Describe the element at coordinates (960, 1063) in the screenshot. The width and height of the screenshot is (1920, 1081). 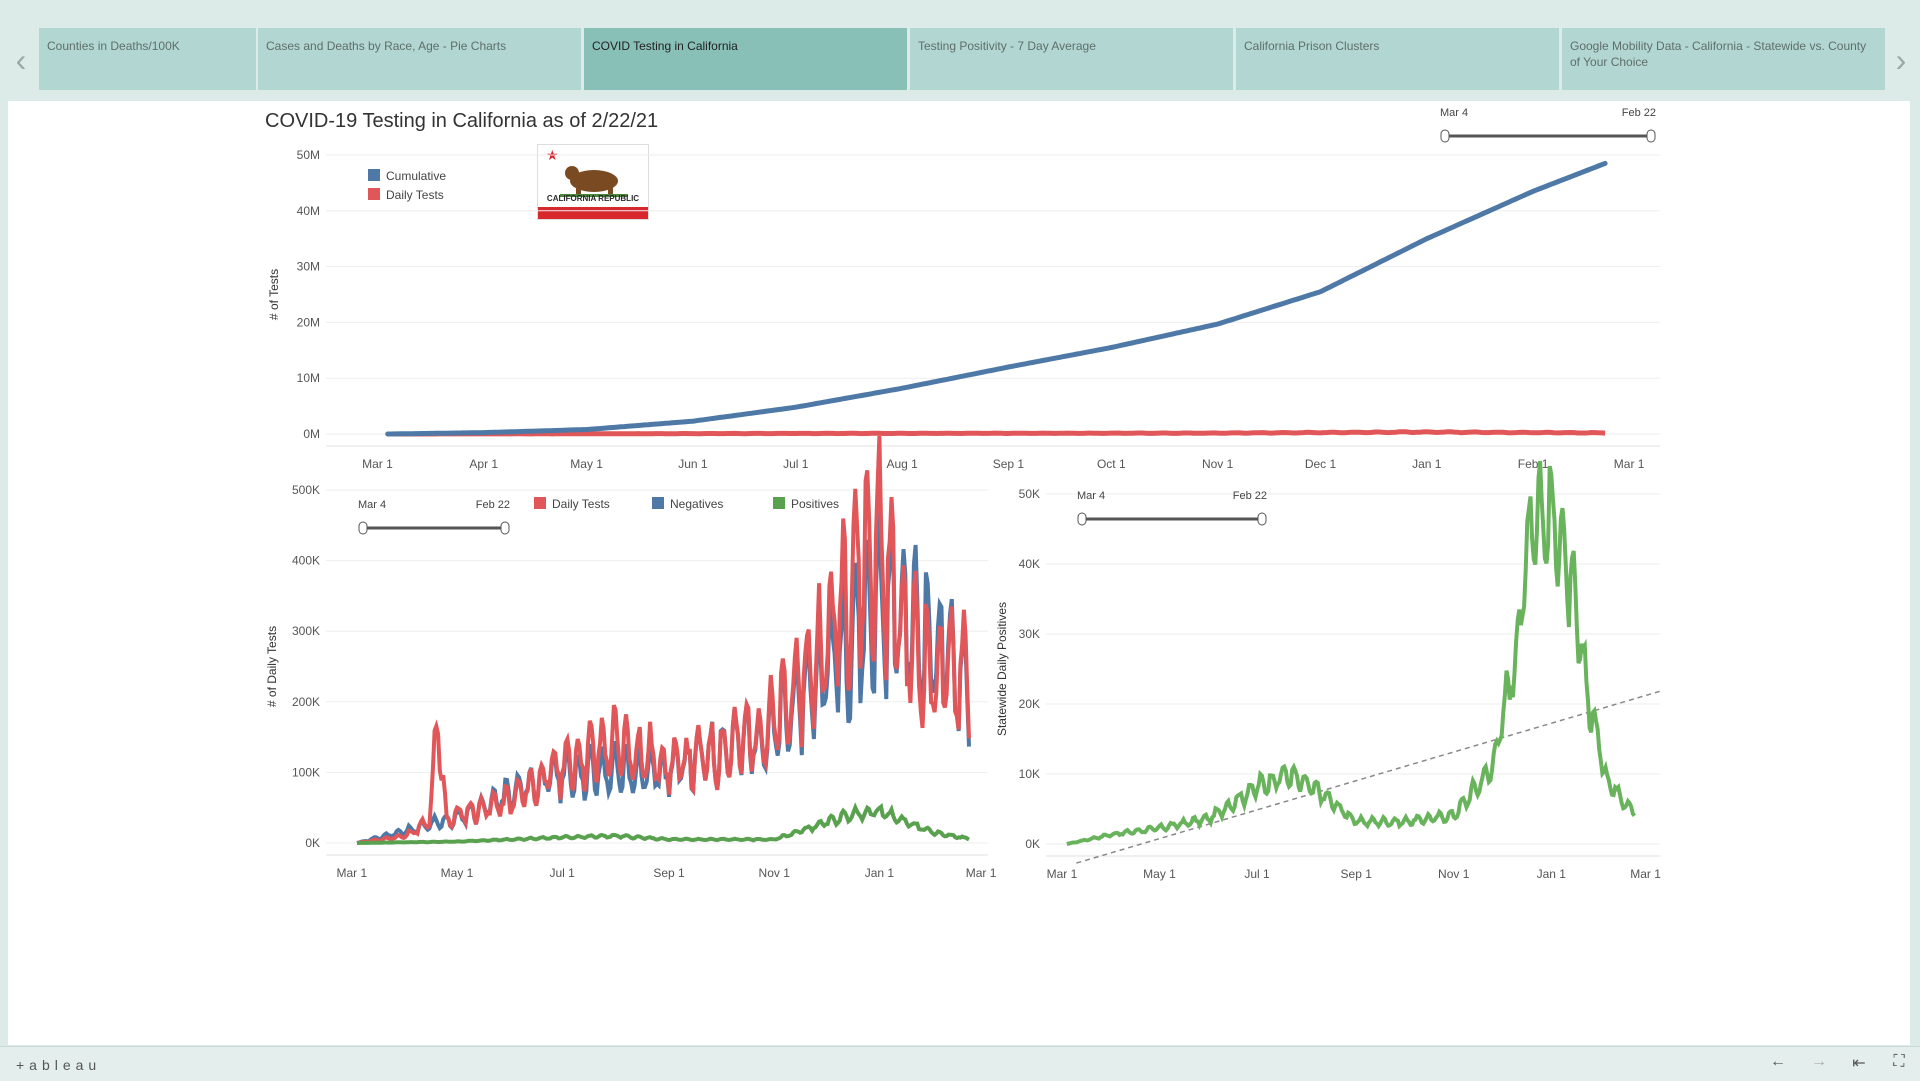
I see `tableau-footer: +ableau ← → ⇤ ⛶` at that location.